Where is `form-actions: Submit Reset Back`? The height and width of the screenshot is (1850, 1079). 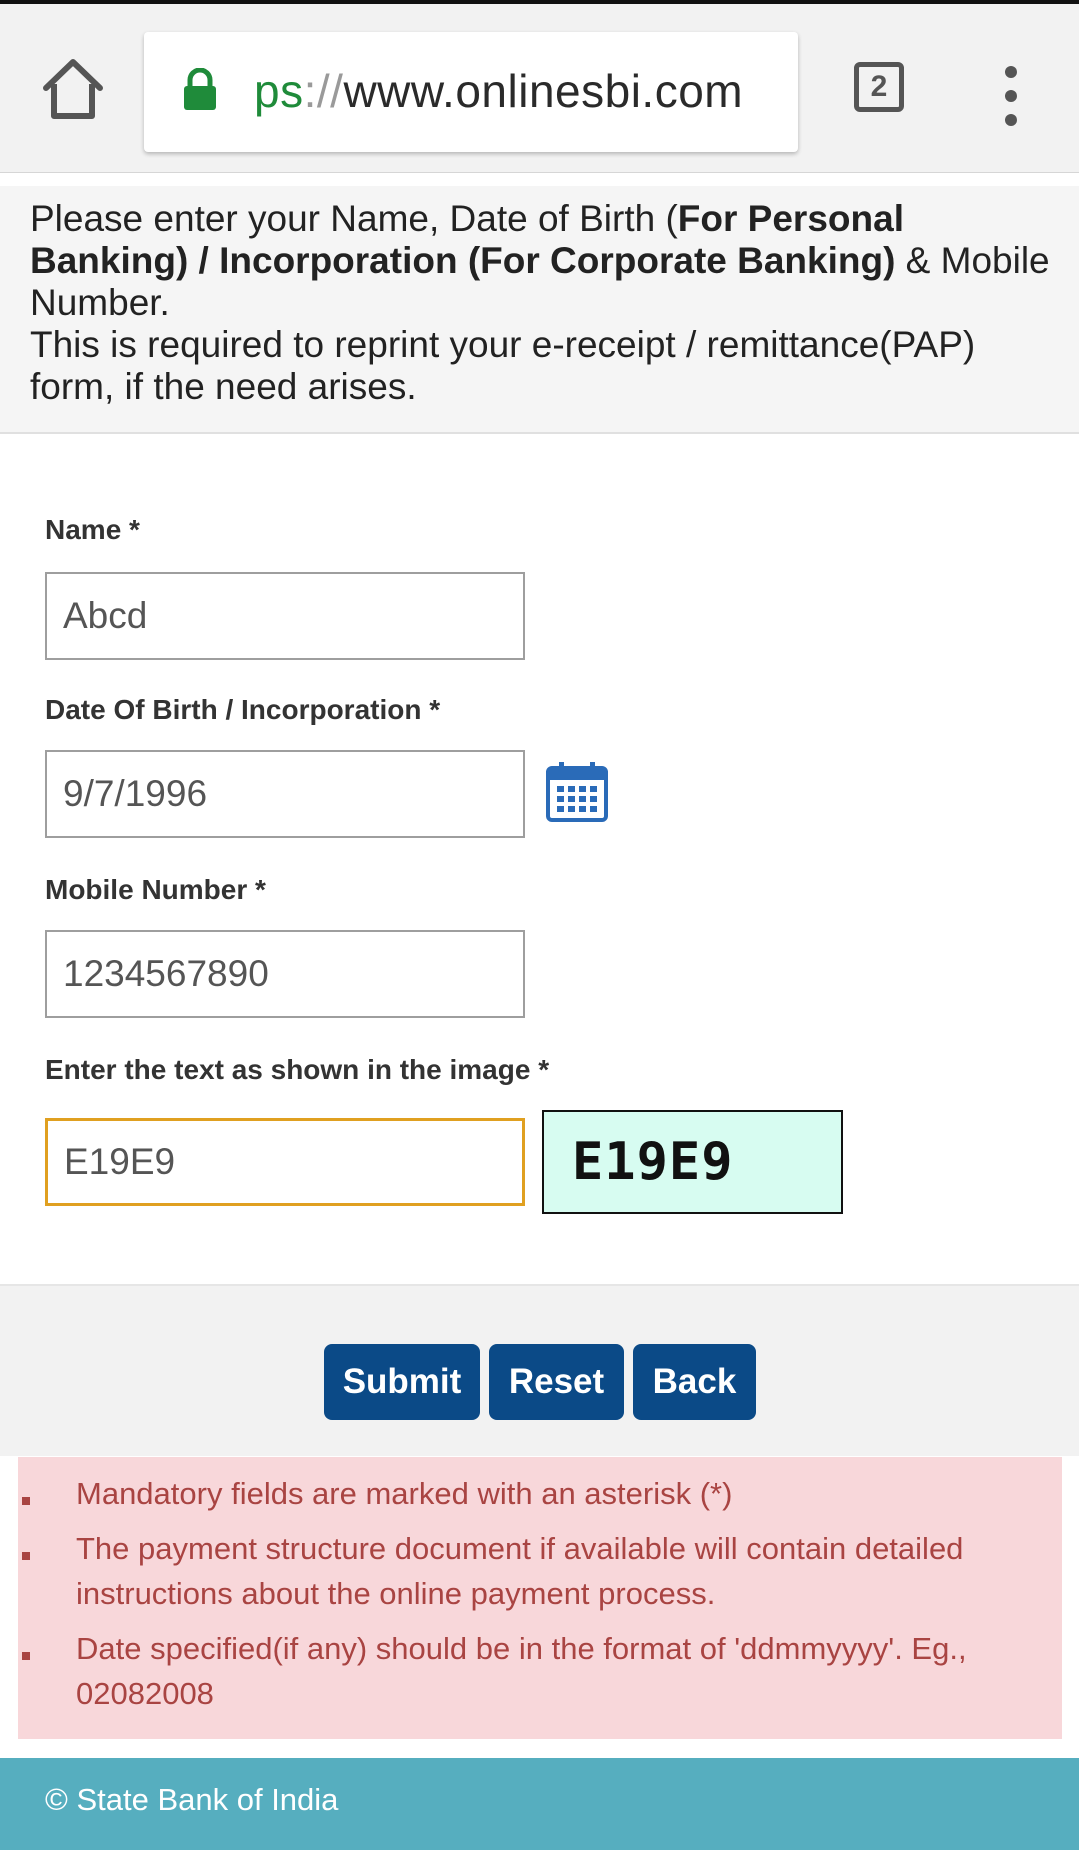 form-actions: Submit Reset Back is located at coordinates (539, 1371).